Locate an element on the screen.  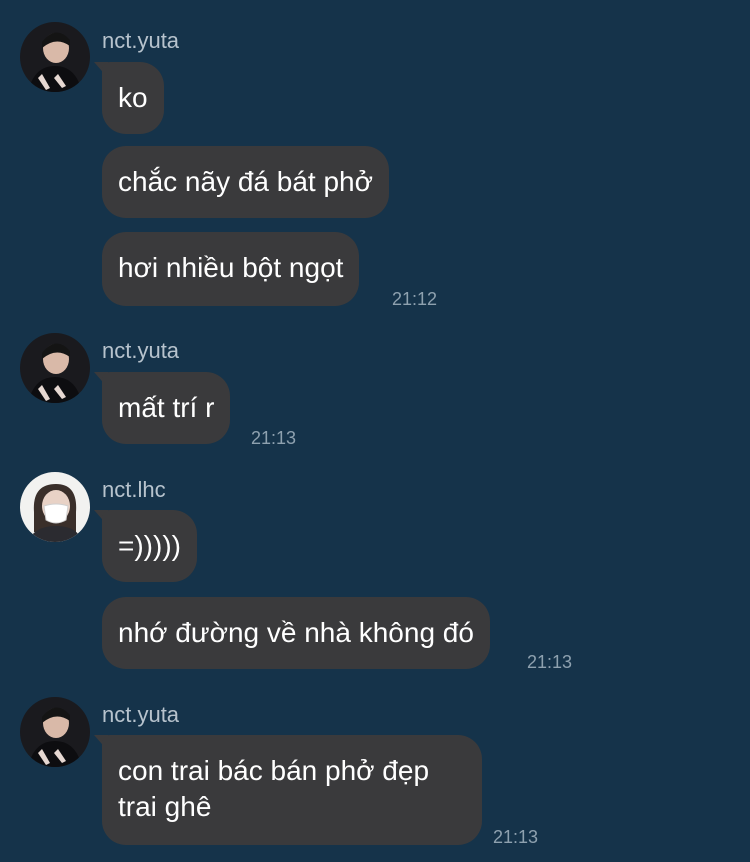
message-bubble: chắc nãy đá bát phở is located at coordinates (245, 182).